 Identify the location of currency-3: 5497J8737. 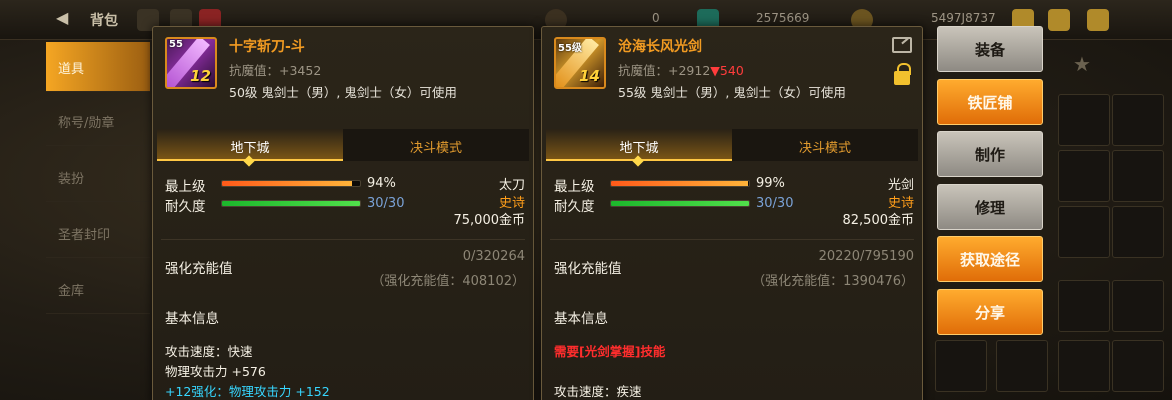
(963, 18).